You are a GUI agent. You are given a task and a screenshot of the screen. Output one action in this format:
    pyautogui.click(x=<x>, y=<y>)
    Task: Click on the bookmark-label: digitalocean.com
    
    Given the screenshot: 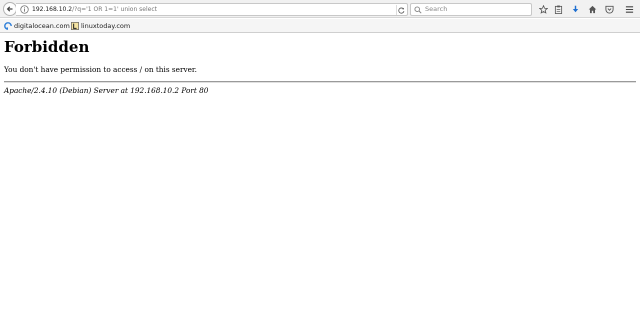 What is the action you would take?
    pyautogui.click(x=42, y=26)
    